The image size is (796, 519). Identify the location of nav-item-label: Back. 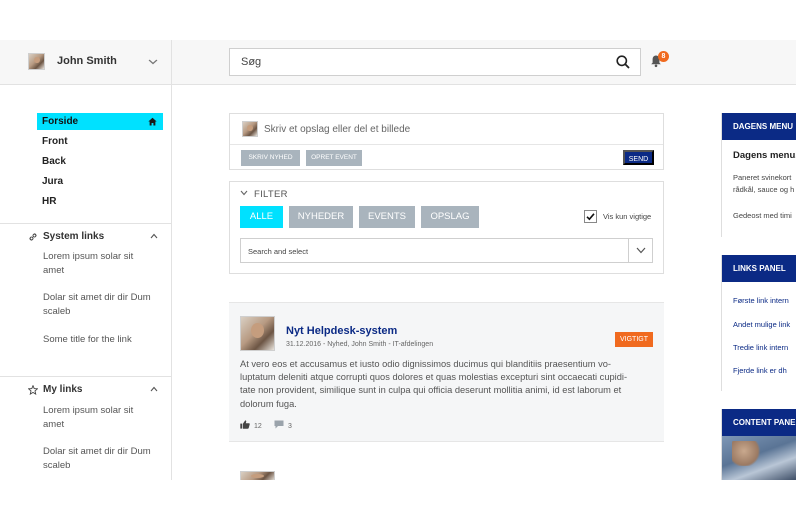
(54, 161).